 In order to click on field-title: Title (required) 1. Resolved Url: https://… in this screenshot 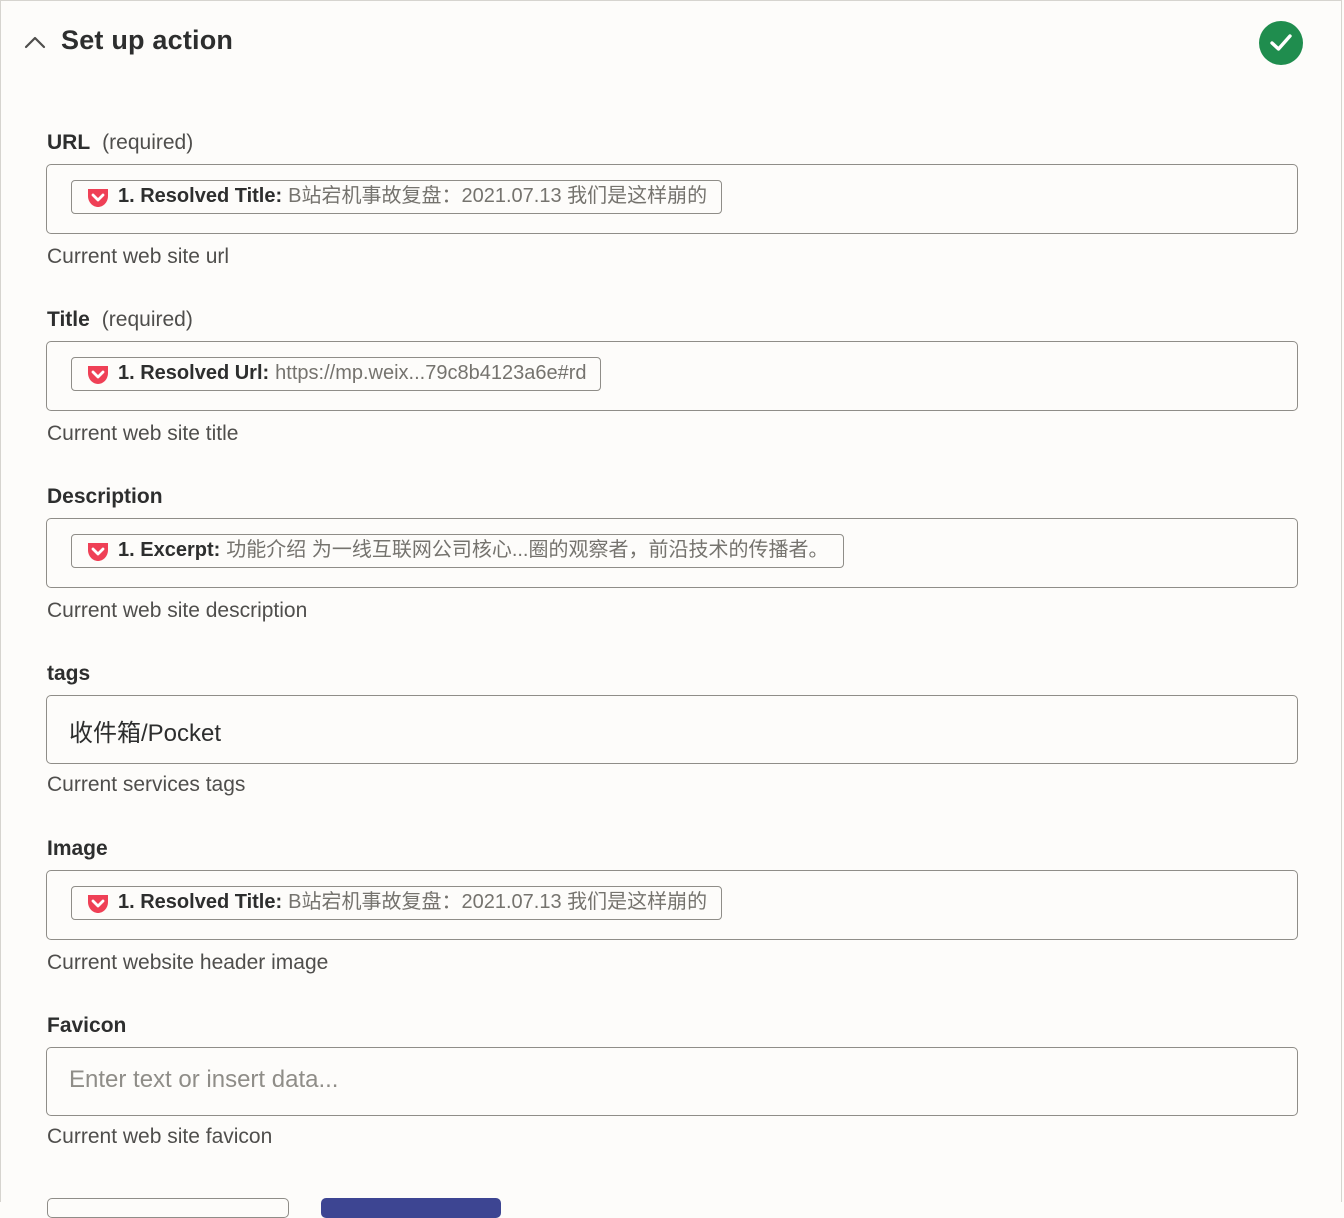, I will do `click(672, 375)`.